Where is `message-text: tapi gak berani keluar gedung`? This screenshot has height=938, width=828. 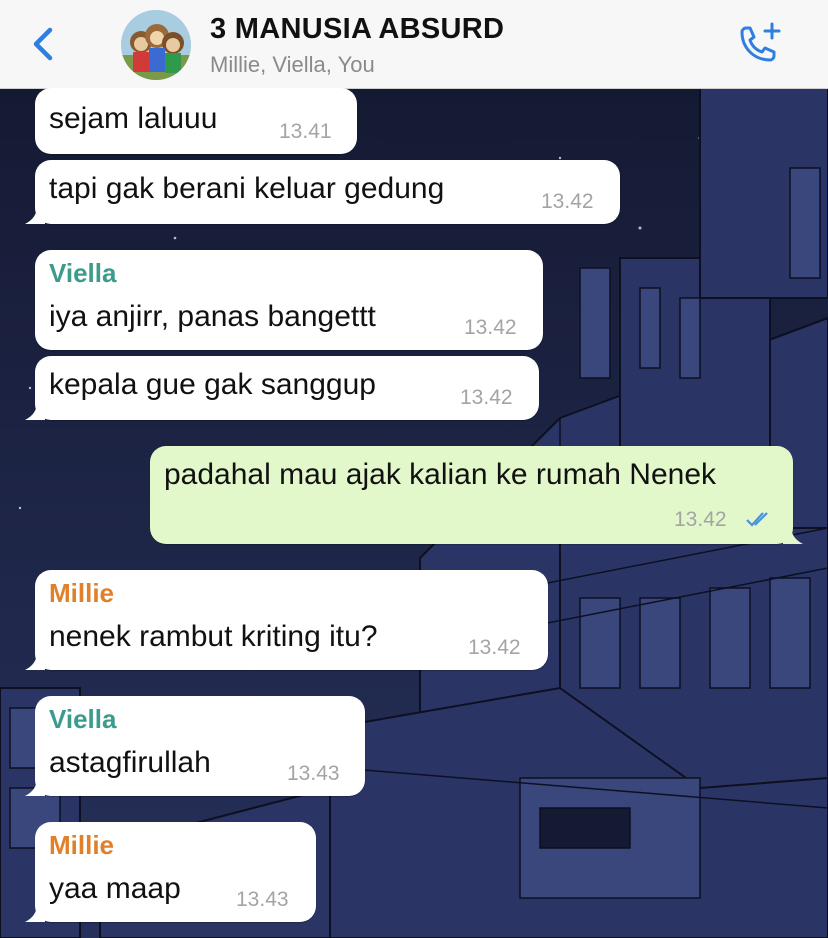 message-text: tapi gak berani keluar gedung is located at coordinates (247, 188).